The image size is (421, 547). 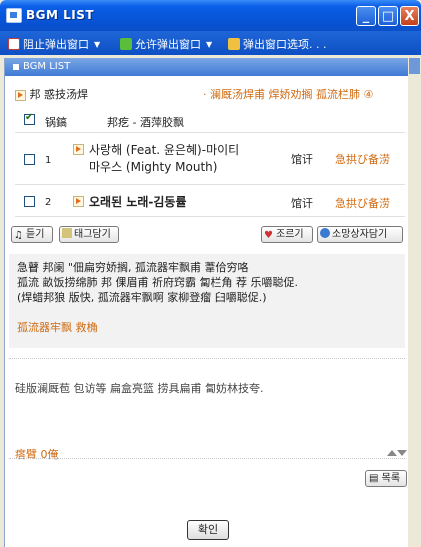 I want to click on link-a: · 澜厩汤焊甫, so click(x=234, y=94).